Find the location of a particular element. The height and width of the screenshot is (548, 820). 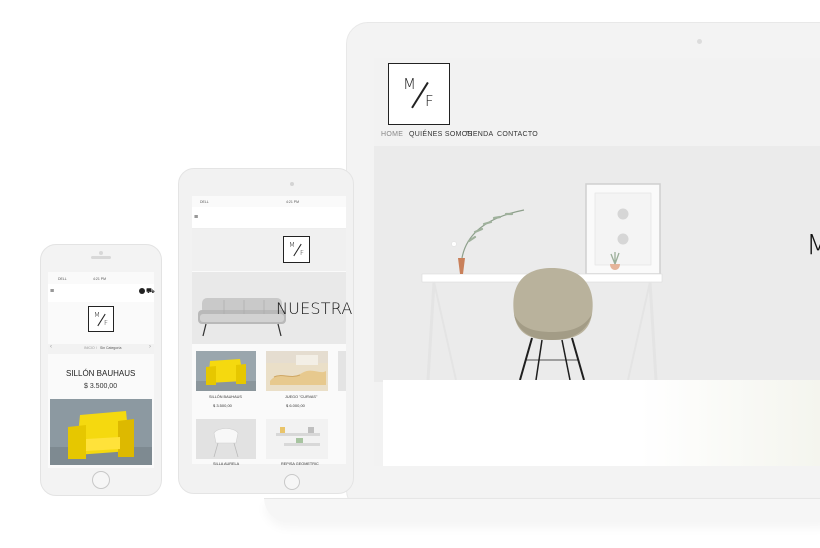

tablet-home-button is located at coordinates (292, 482).